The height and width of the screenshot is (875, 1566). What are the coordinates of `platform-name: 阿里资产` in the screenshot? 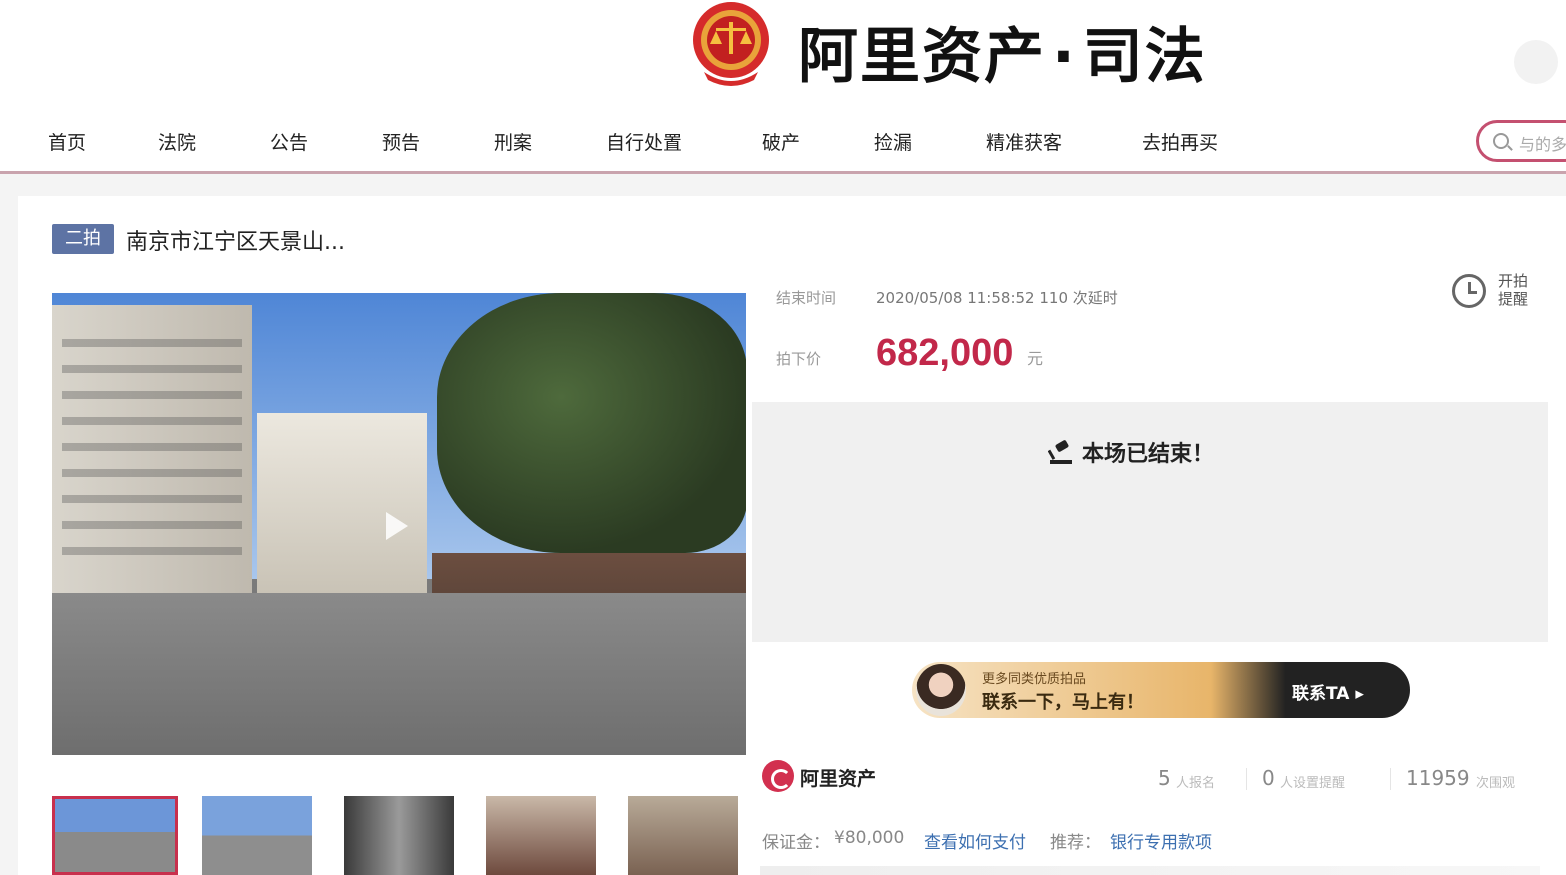 It's located at (838, 777).